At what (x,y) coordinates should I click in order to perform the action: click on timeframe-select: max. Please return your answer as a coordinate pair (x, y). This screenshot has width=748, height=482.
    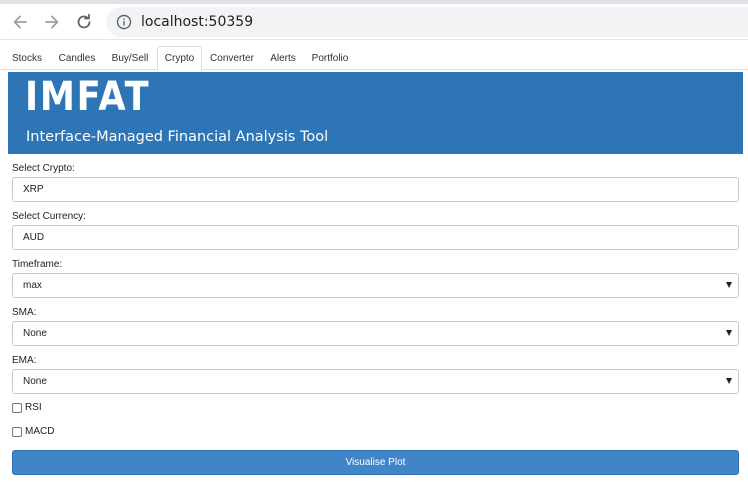
    Looking at the image, I should click on (375, 285).